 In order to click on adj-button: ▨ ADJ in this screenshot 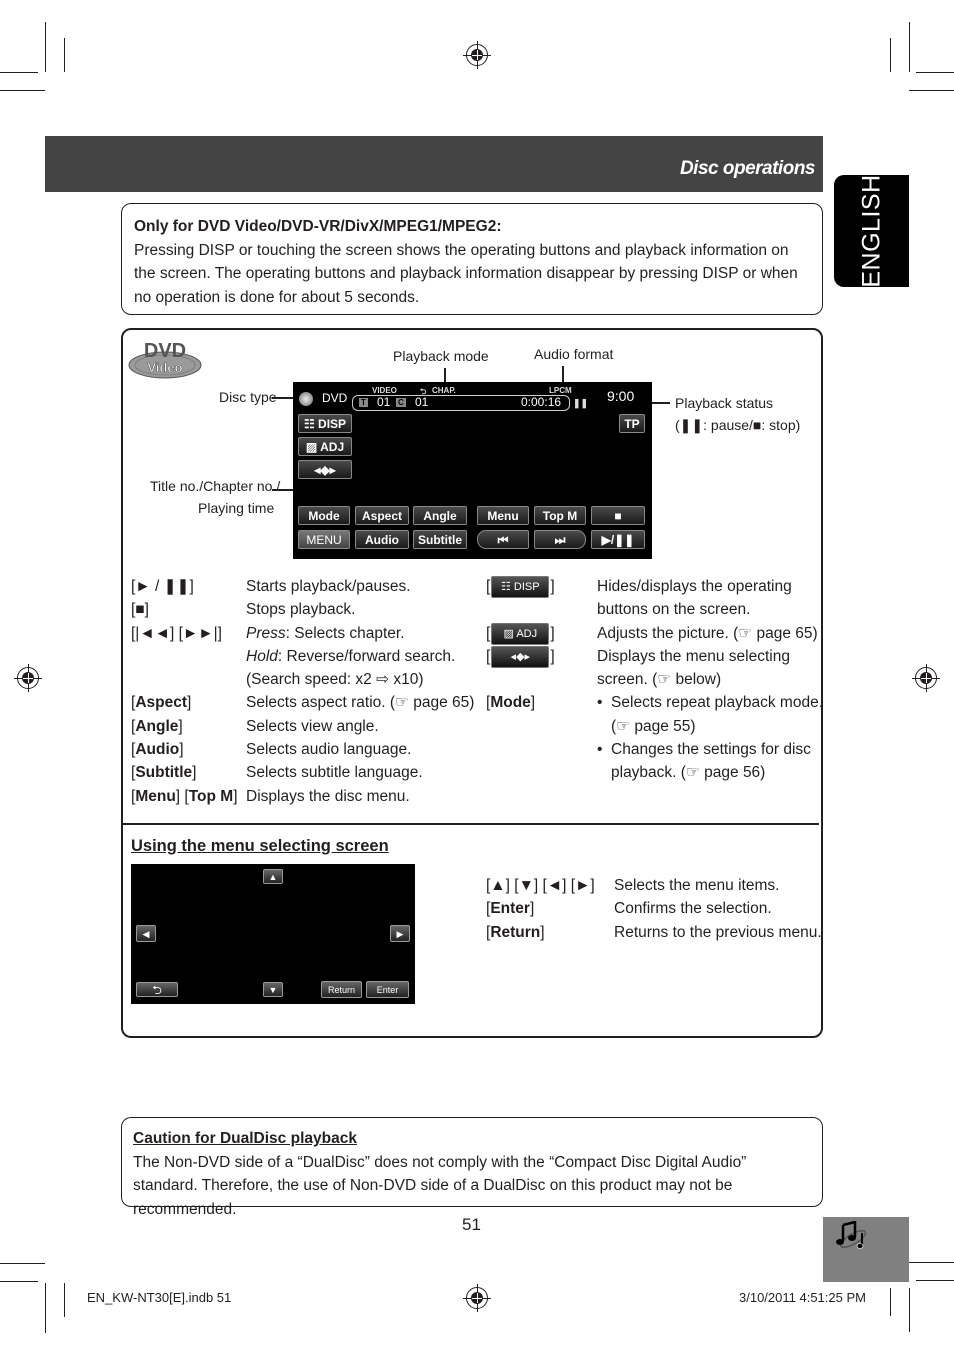, I will do `click(325, 446)`.